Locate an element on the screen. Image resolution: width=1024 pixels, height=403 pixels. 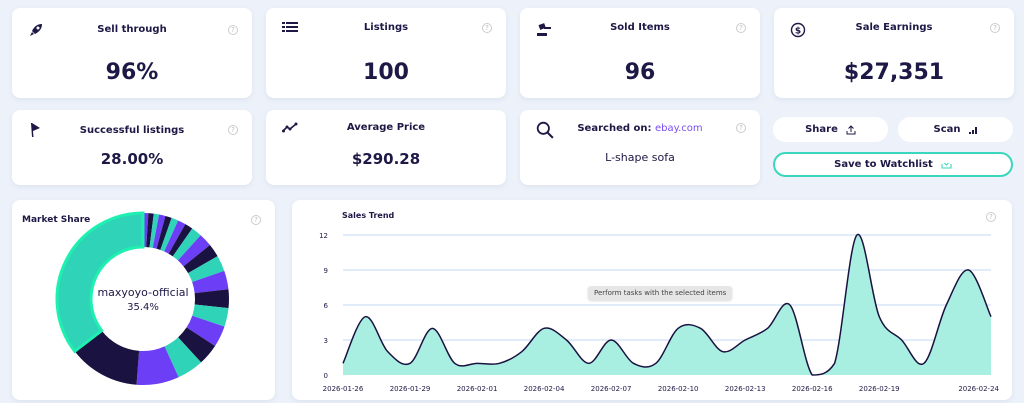
card-value: 96% is located at coordinates (132, 72).